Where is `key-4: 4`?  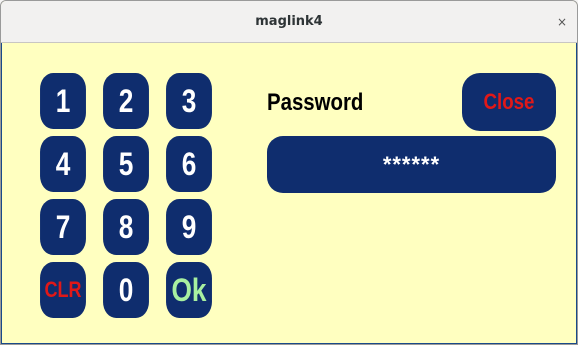 key-4: 4 is located at coordinates (63, 164).